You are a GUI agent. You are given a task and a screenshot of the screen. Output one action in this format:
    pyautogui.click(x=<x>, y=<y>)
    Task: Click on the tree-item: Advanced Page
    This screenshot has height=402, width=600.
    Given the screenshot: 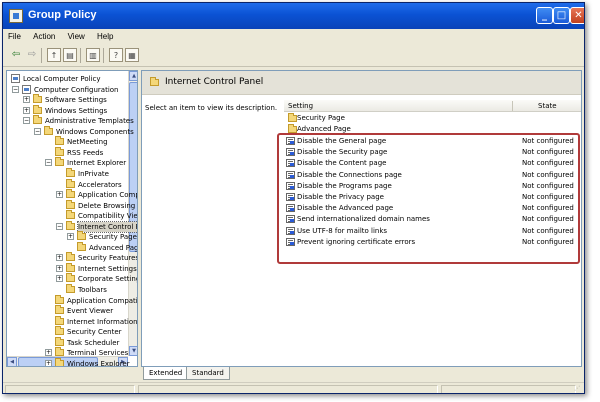 What is the action you would take?
    pyautogui.click(x=72, y=247)
    